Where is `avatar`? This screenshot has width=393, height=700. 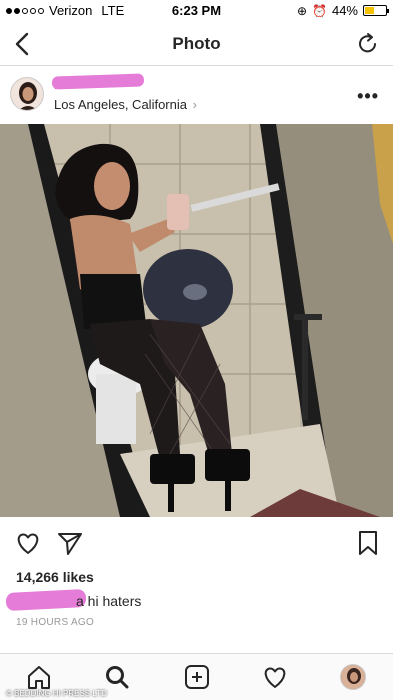 avatar is located at coordinates (27, 94).